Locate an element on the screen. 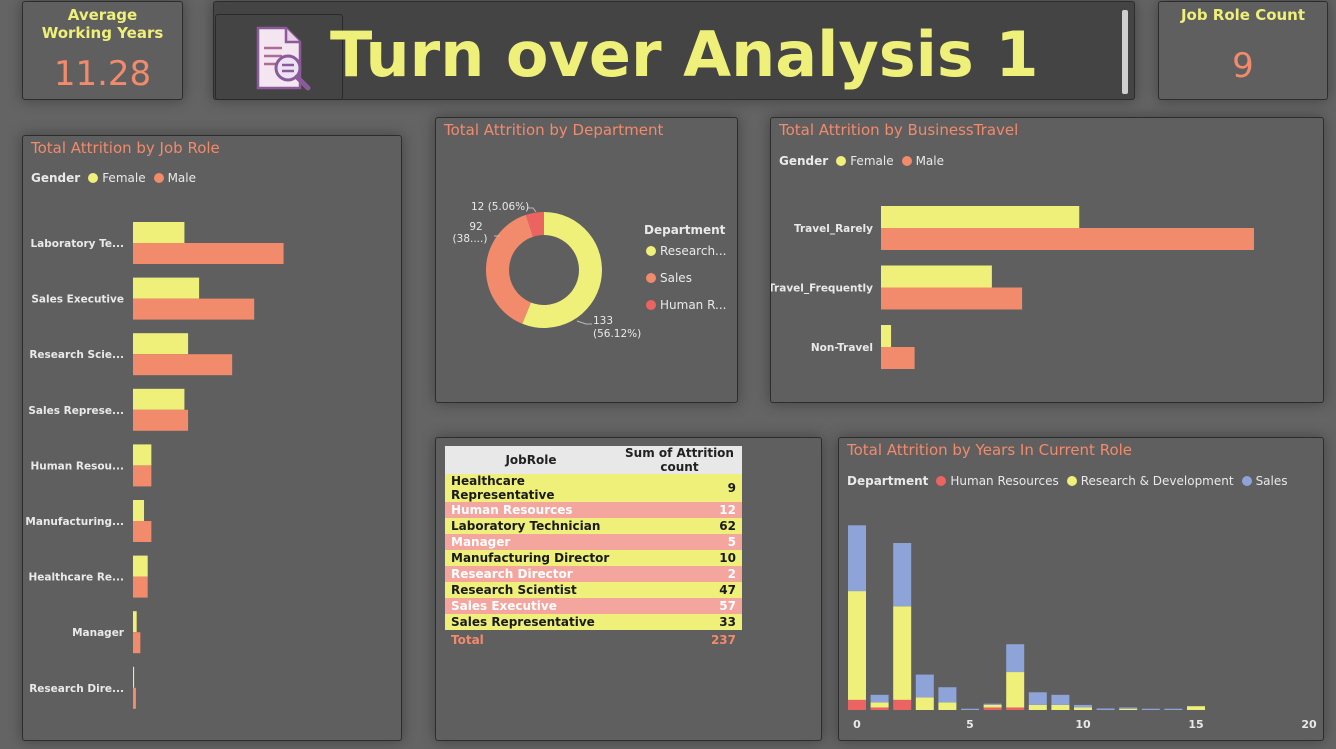 The width and height of the screenshot is (1336, 749). legend-dot-rd is located at coordinates (651, 251).